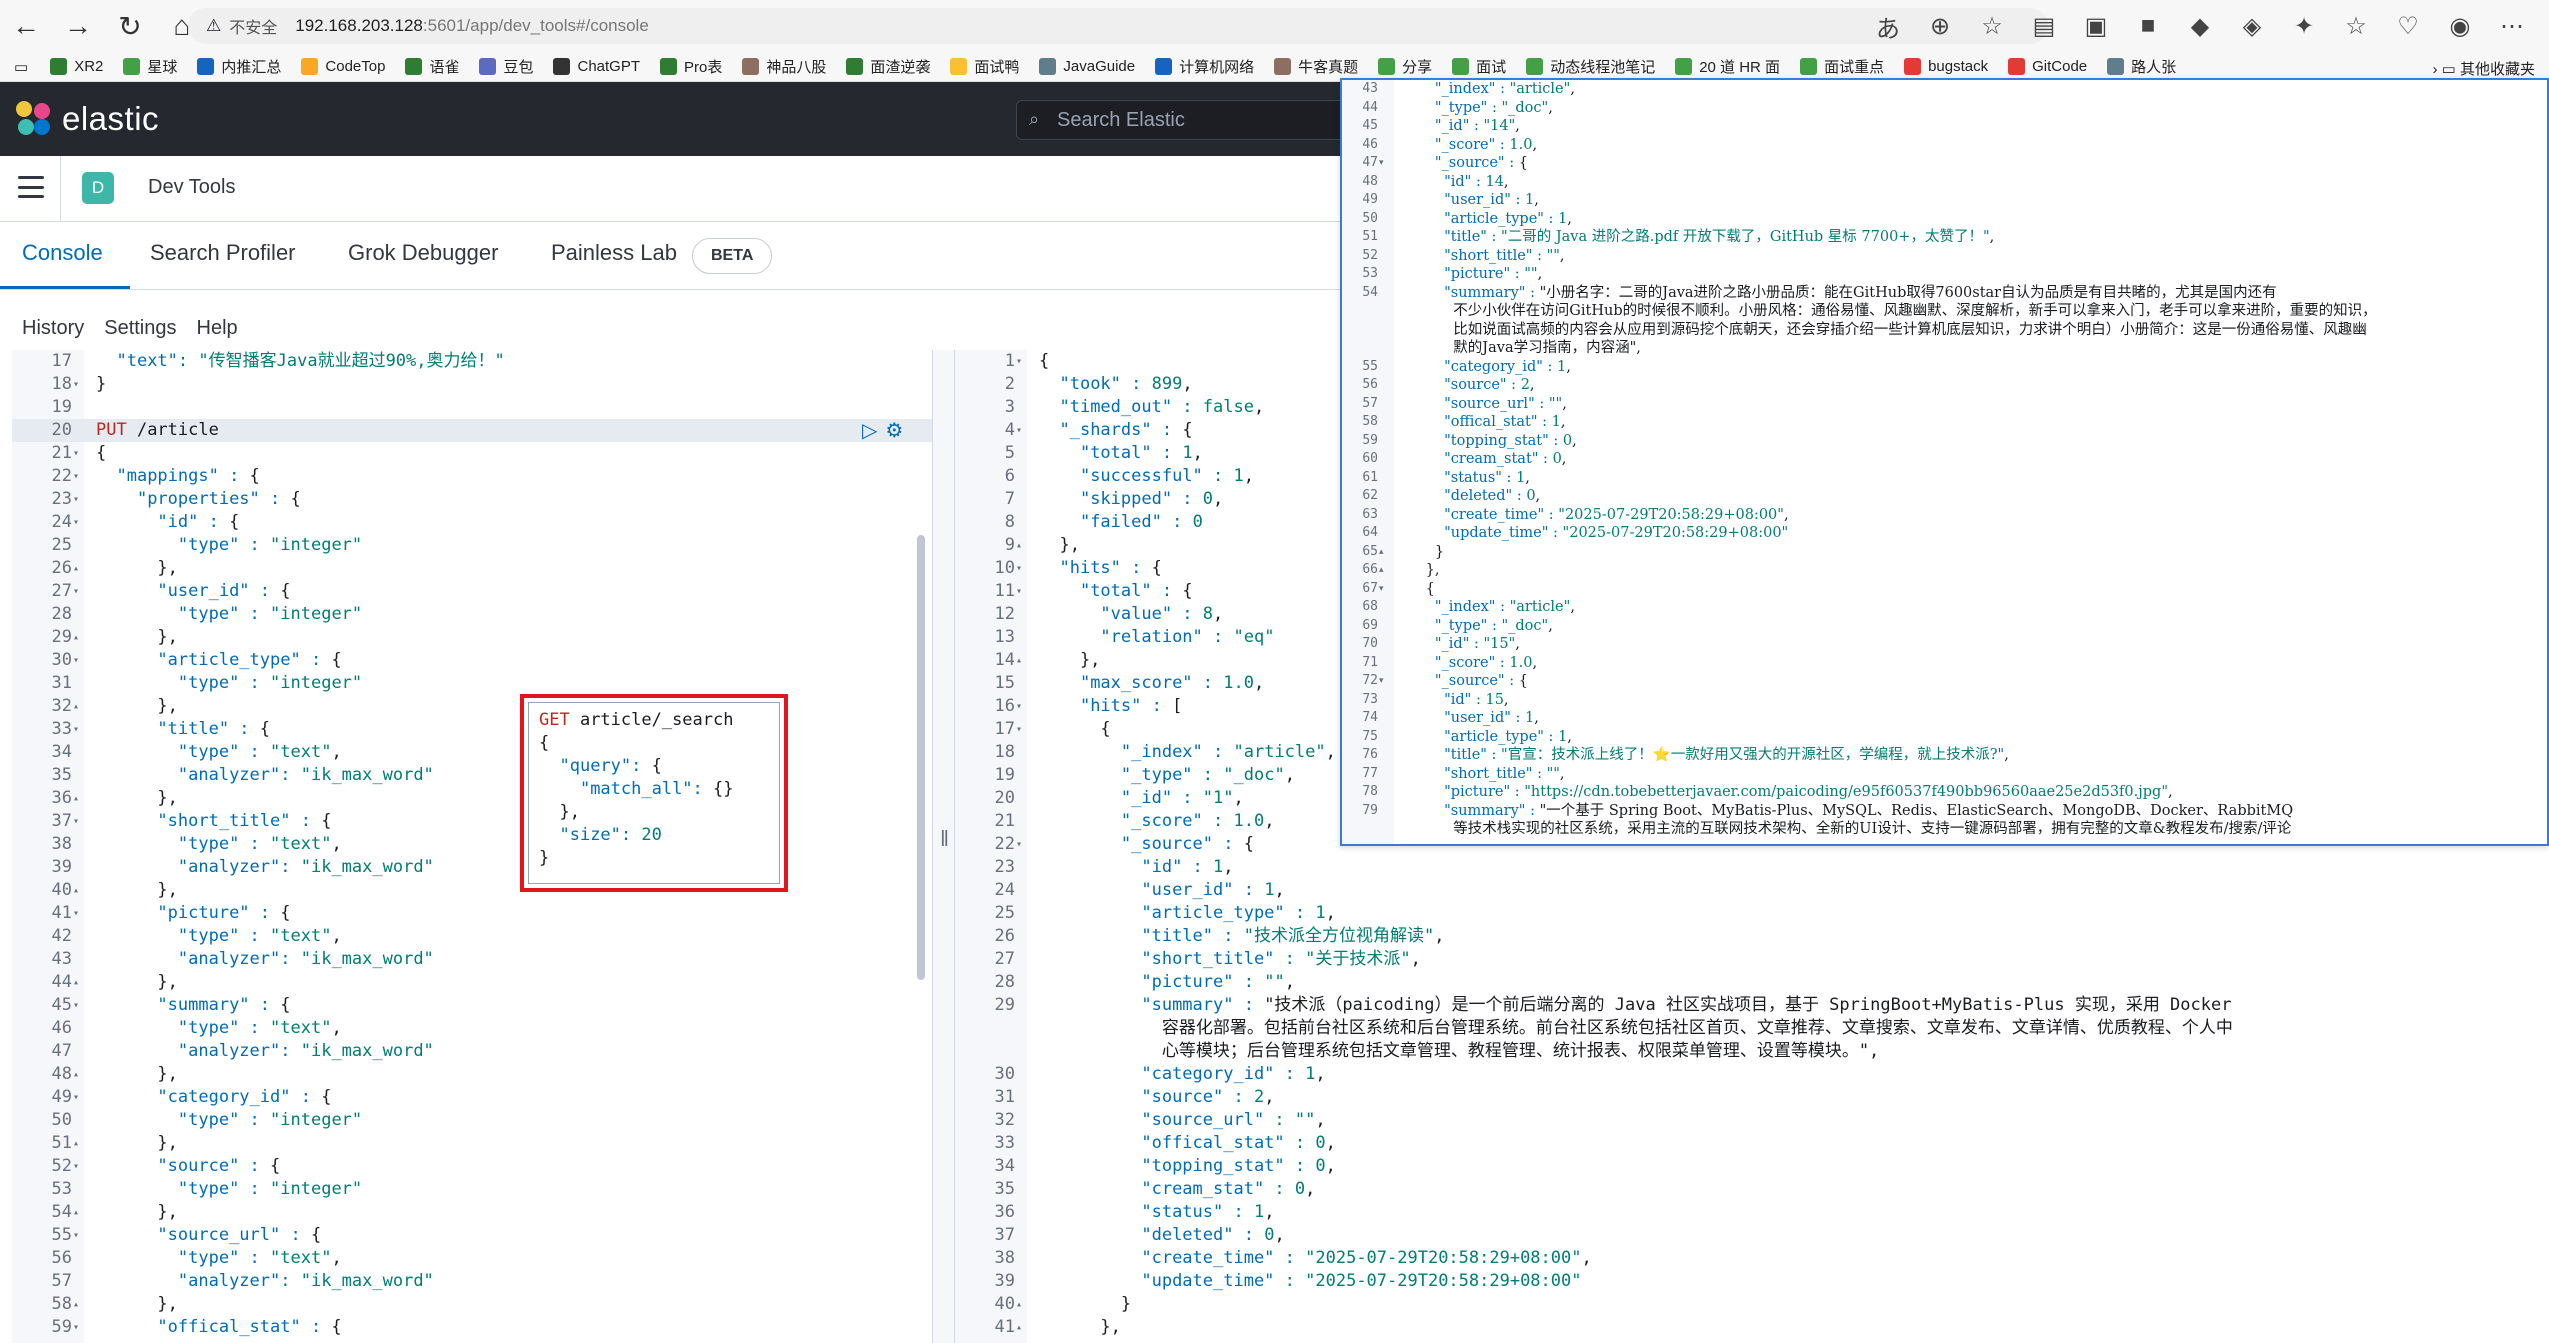 The width and height of the screenshot is (2549, 1343). What do you see at coordinates (1752, 1143) in the screenshot?
I see `code-line: 33 "offical_stat" : 0,` at bounding box center [1752, 1143].